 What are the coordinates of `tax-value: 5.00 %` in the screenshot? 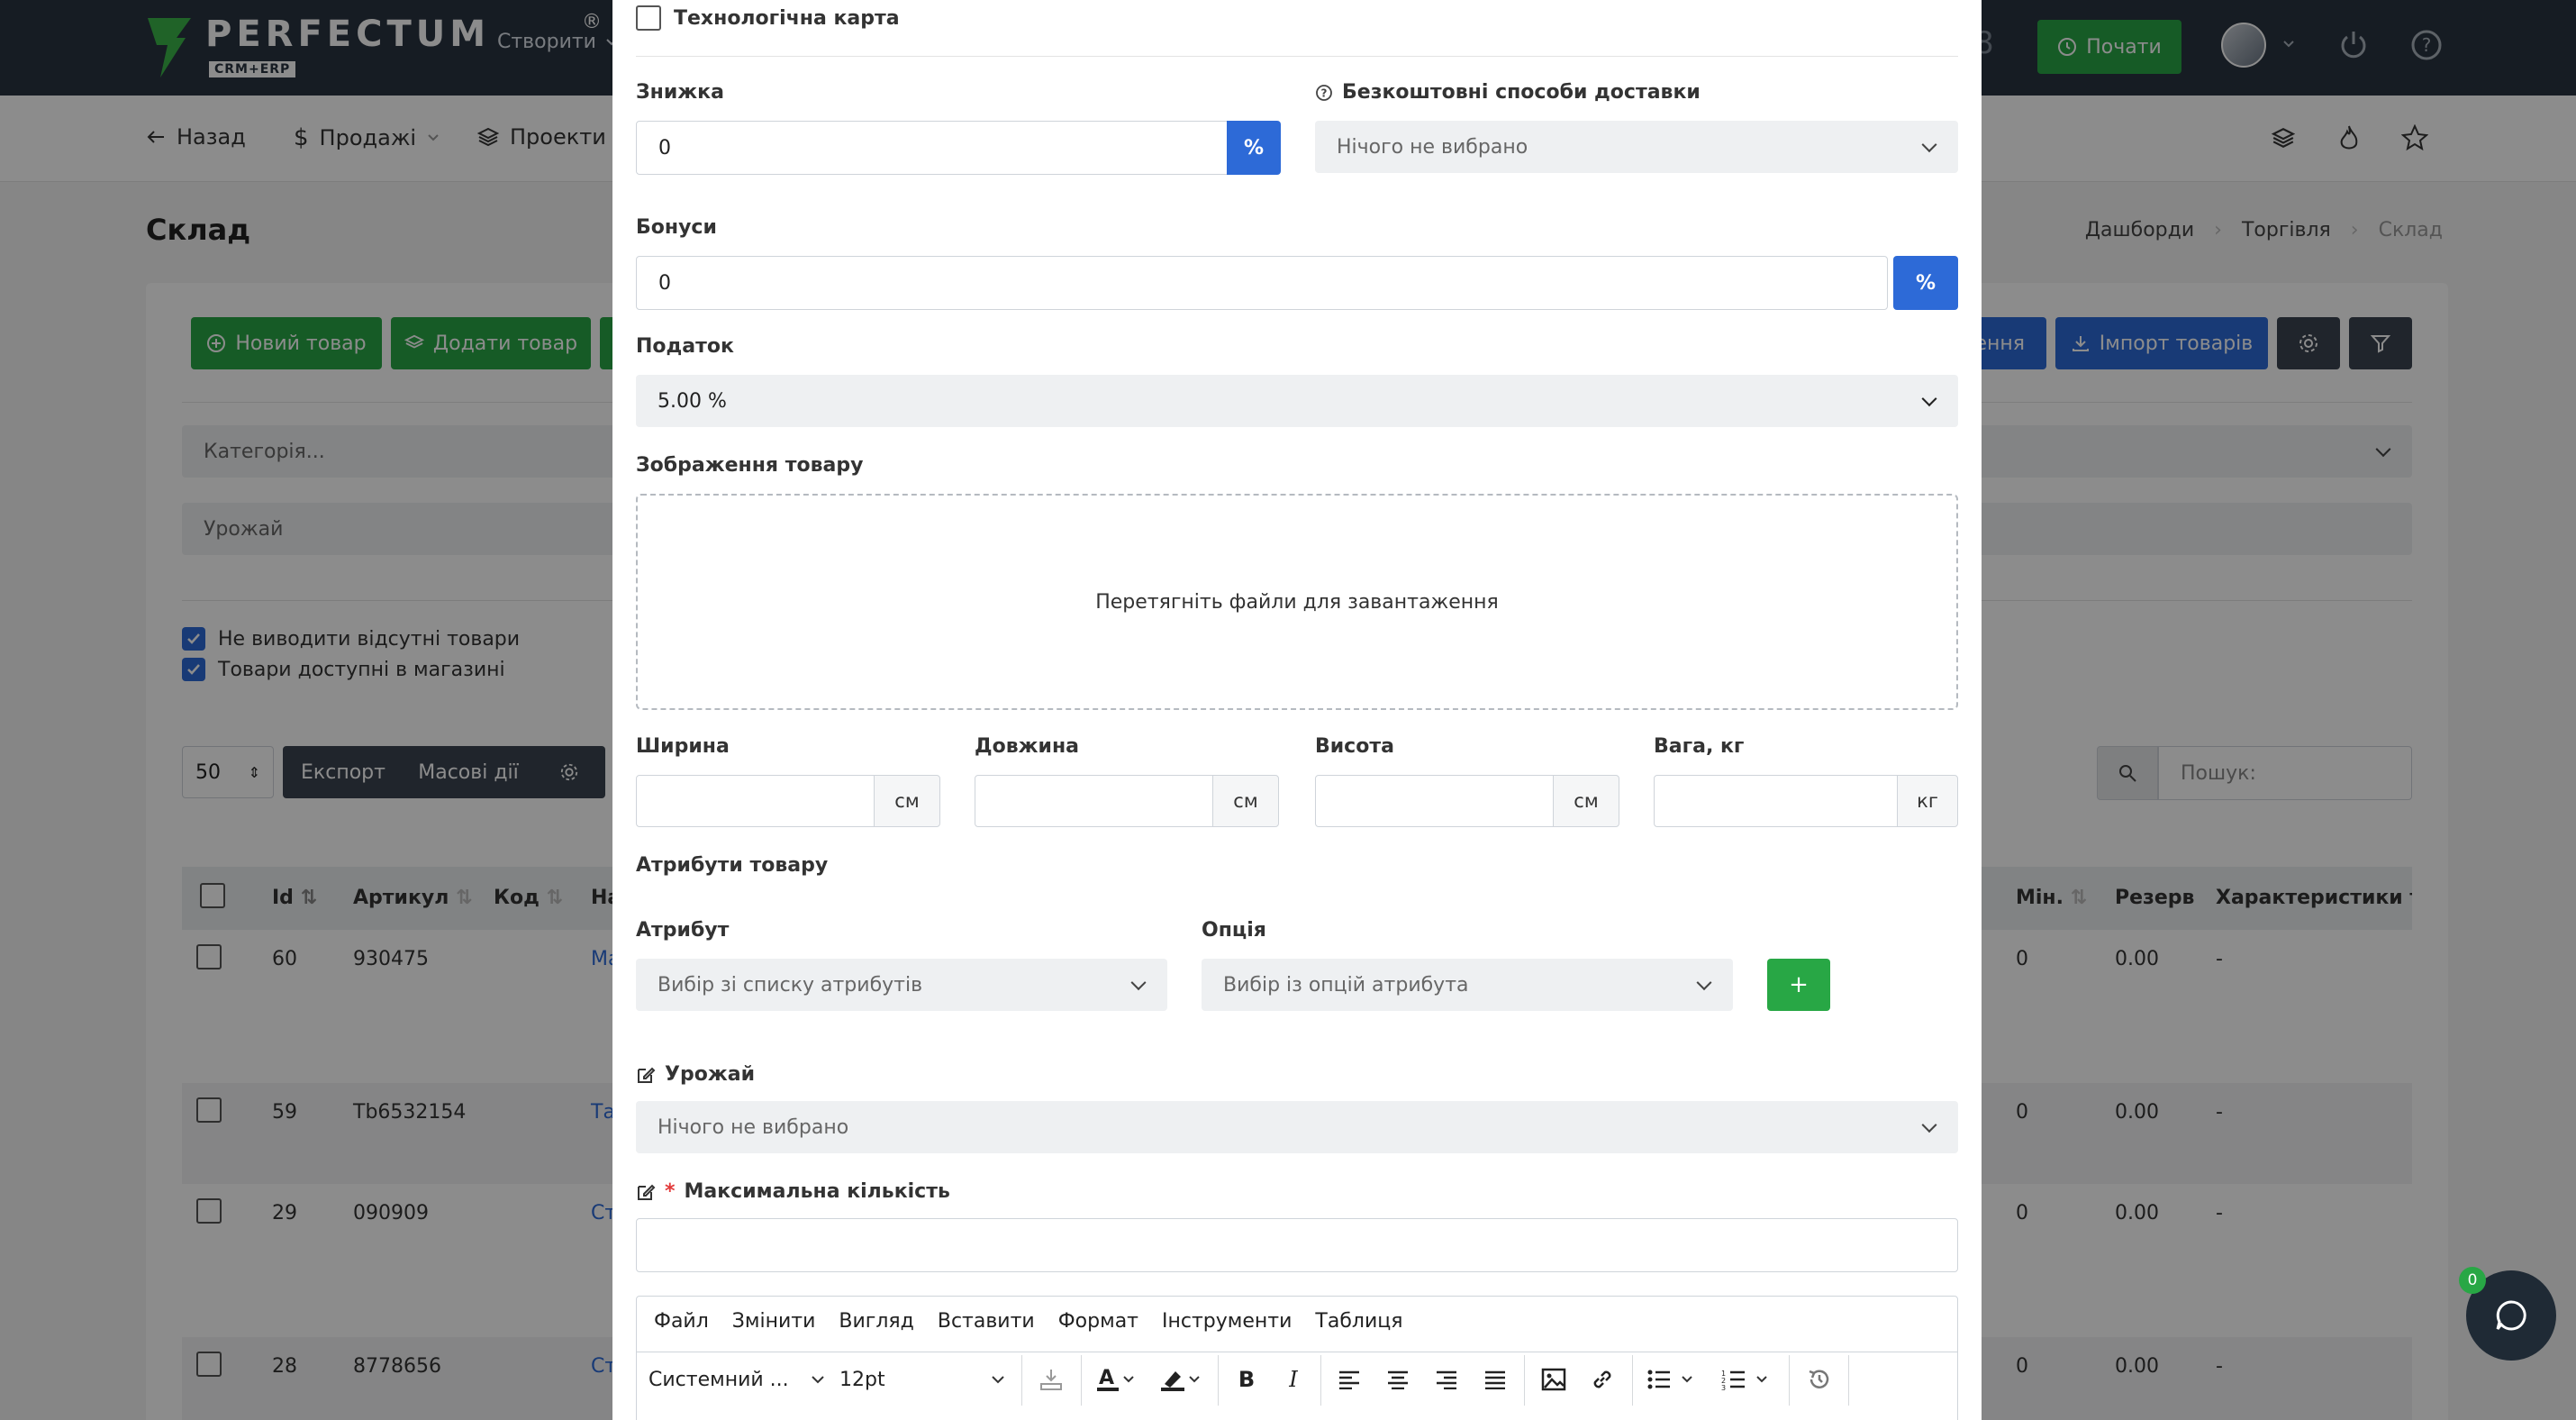 It's located at (692, 401).